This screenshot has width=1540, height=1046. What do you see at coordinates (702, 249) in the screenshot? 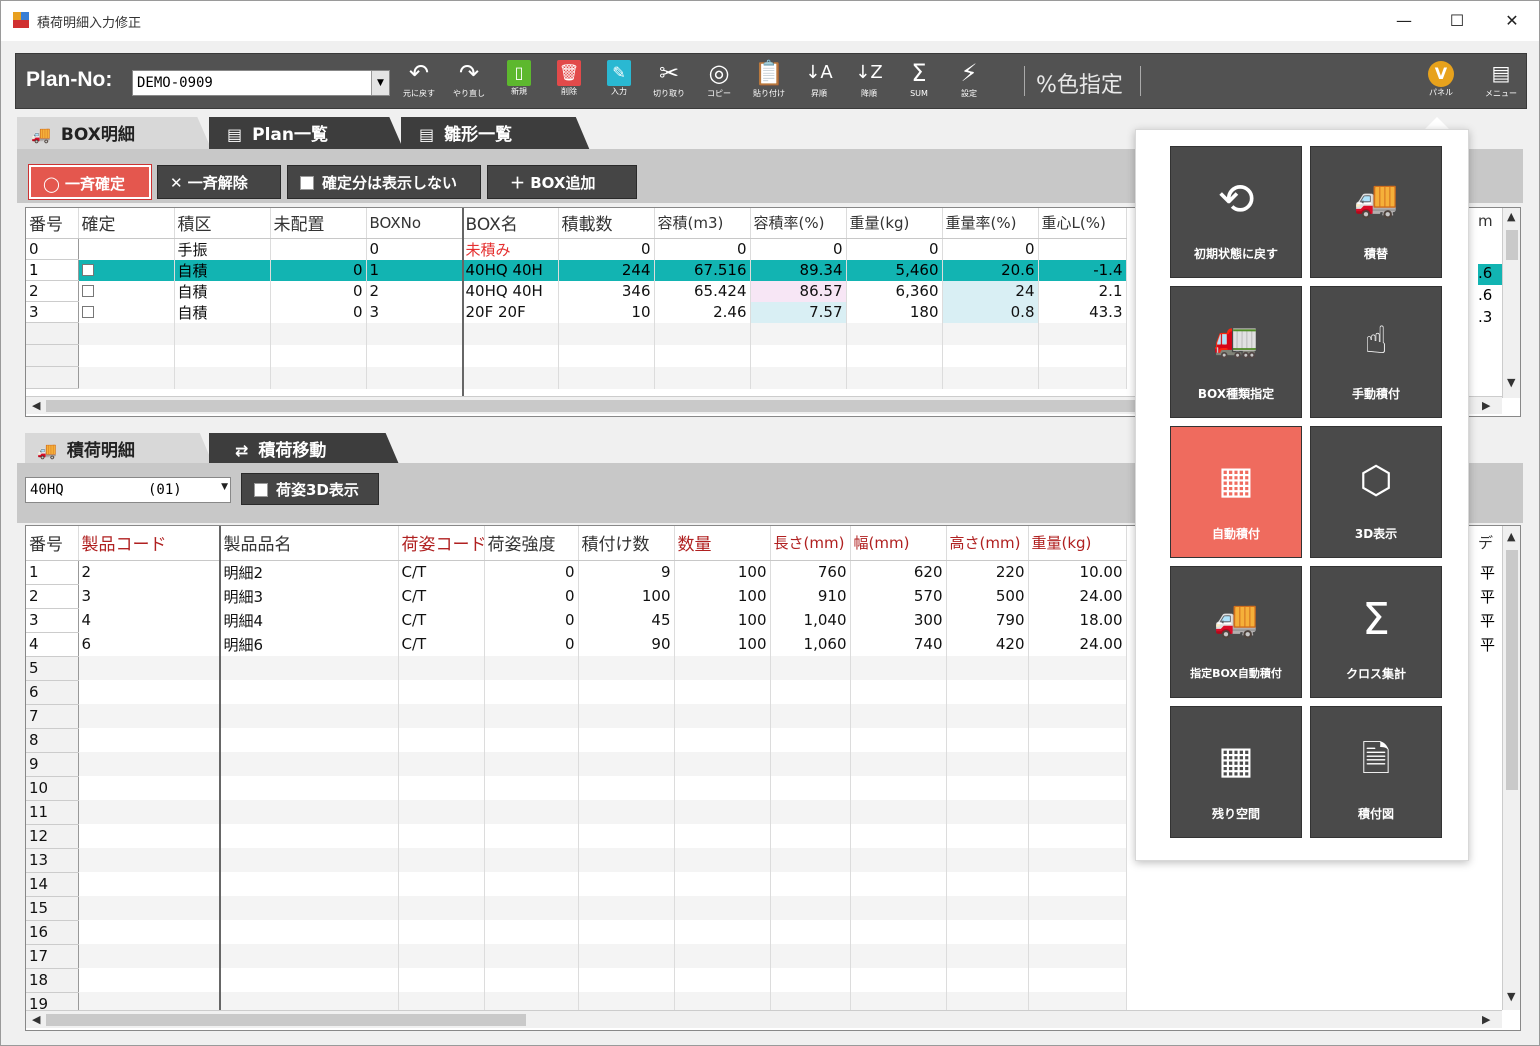
I see `volume-cell: 0` at bounding box center [702, 249].